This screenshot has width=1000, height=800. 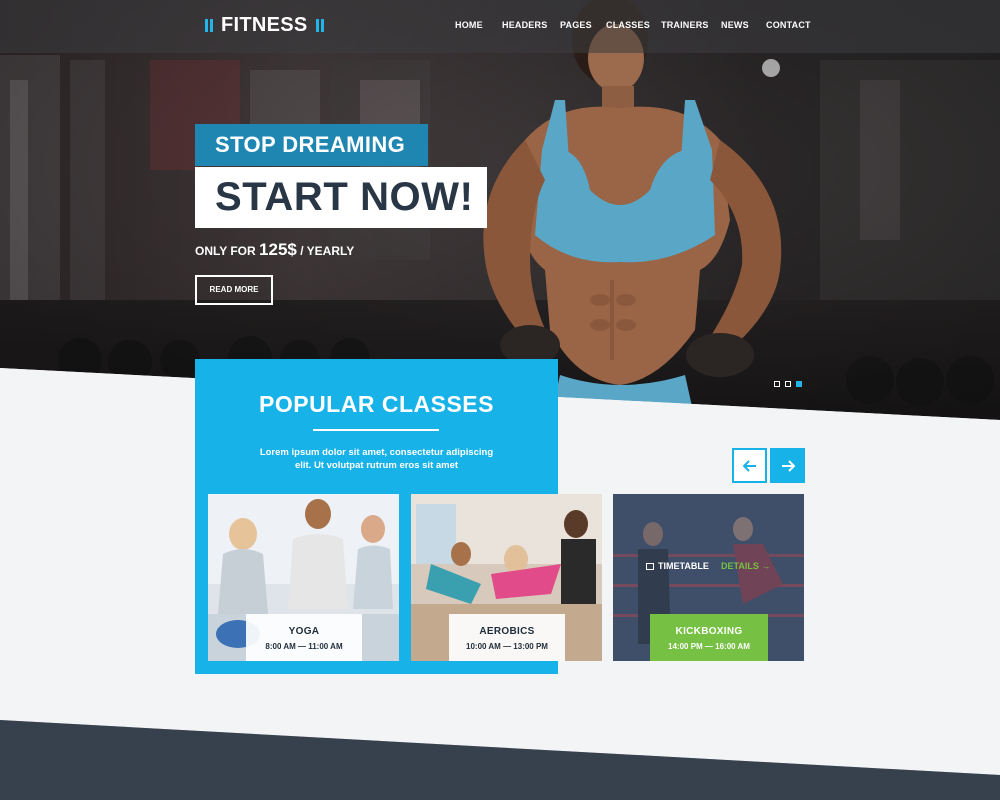 What do you see at coordinates (376, 404) in the screenshot?
I see `popular-classes-title: POPULAR CLASSES` at bounding box center [376, 404].